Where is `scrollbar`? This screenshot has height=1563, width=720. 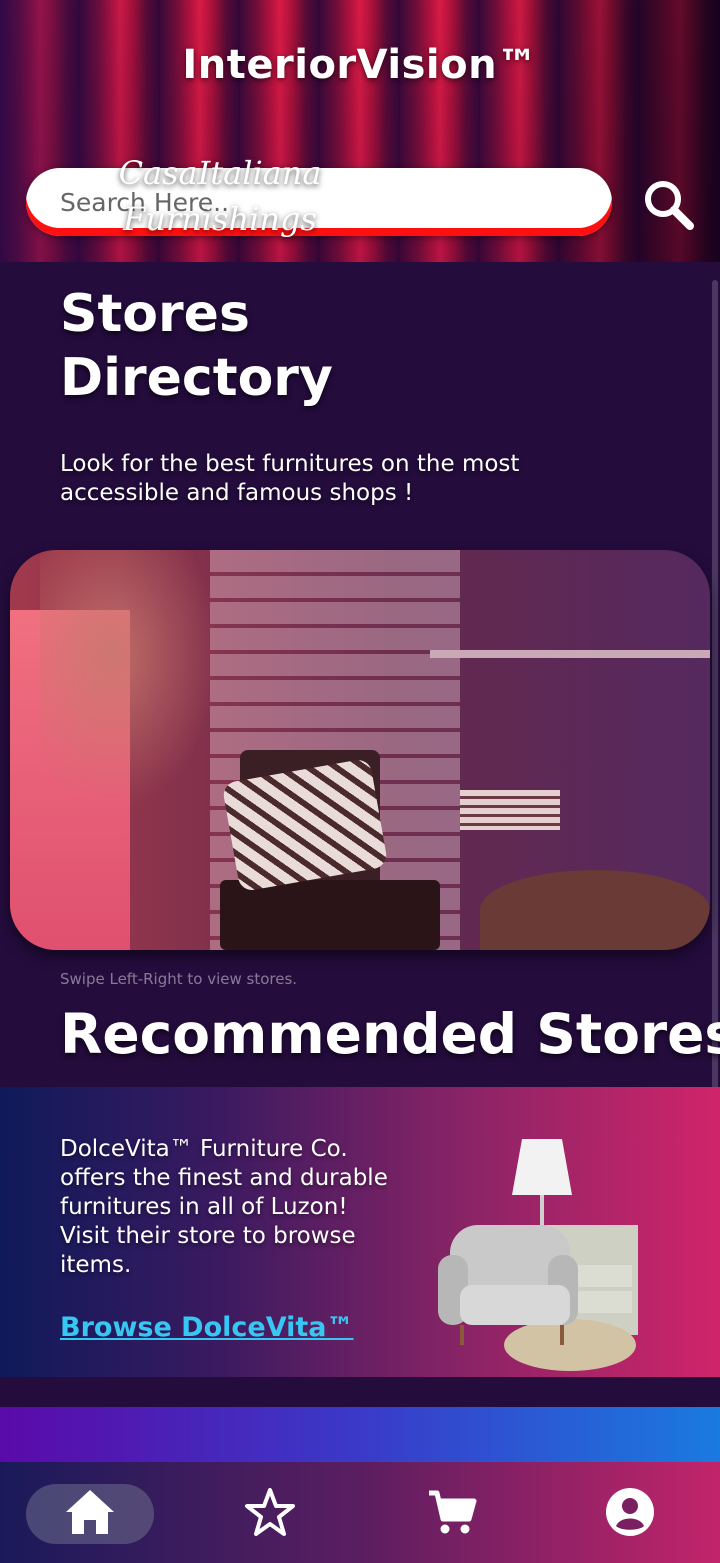
scrollbar is located at coordinates (715, 750).